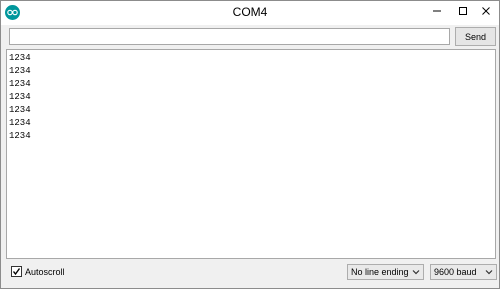 This screenshot has width=500, height=289. I want to click on line-ending-select: No line ending, so click(385, 272).